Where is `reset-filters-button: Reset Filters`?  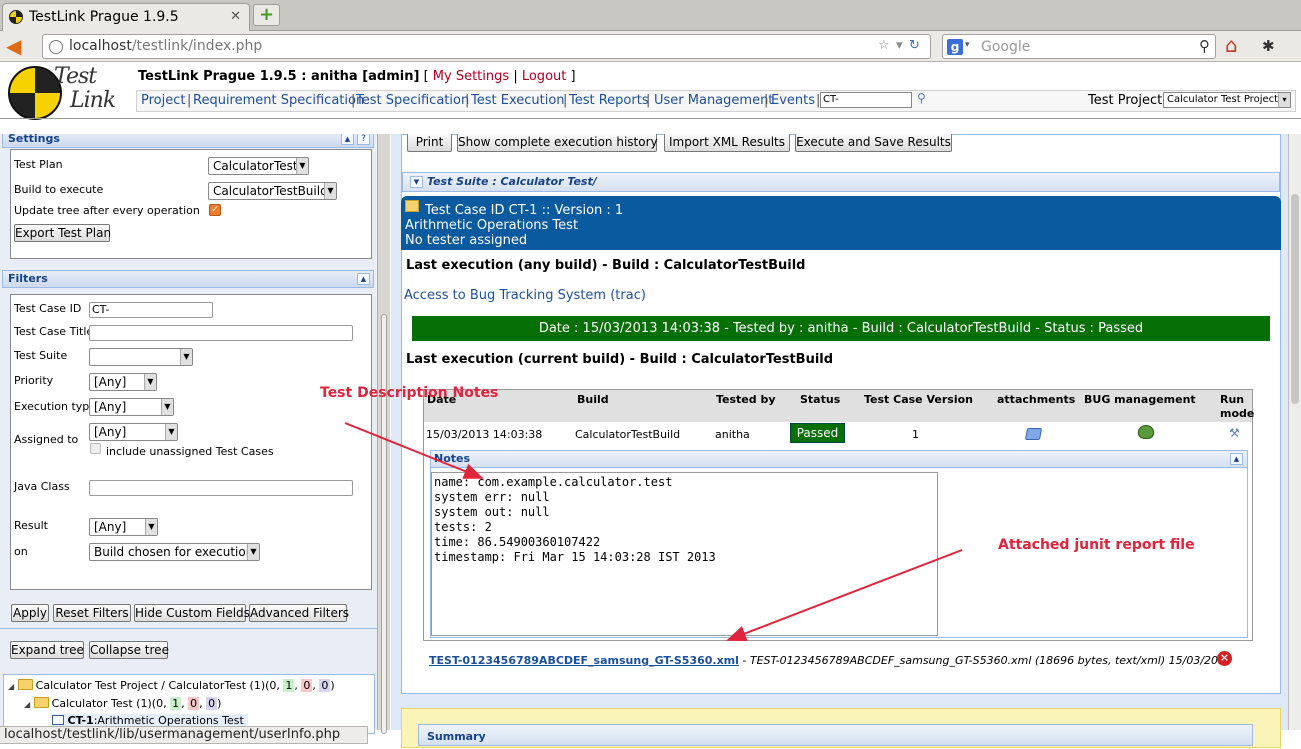
reset-filters-button: Reset Filters is located at coordinates (92, 613).